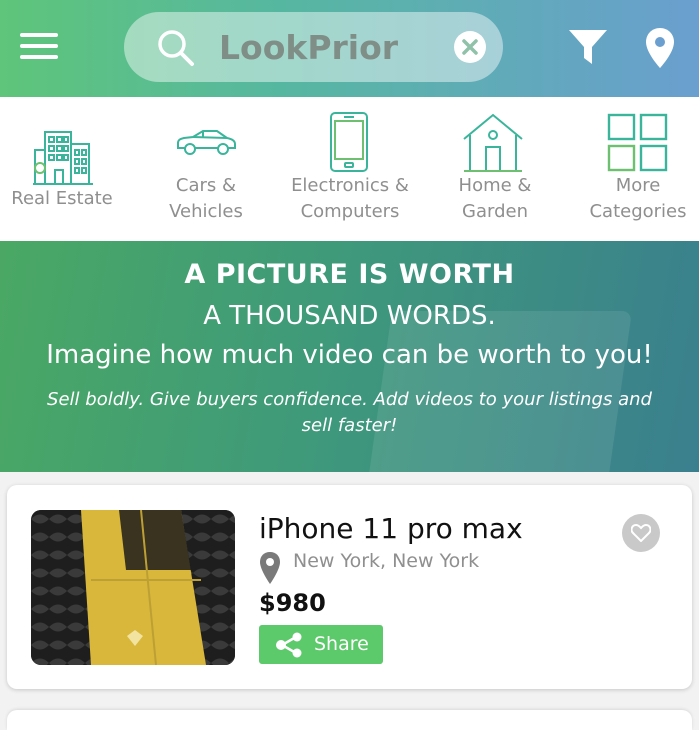 The height and width of the screenshot is (730, 699). What do you see at coordinates (206, 142) in the screenshot?
I see `car-icon` at bounding box center [206, 142].